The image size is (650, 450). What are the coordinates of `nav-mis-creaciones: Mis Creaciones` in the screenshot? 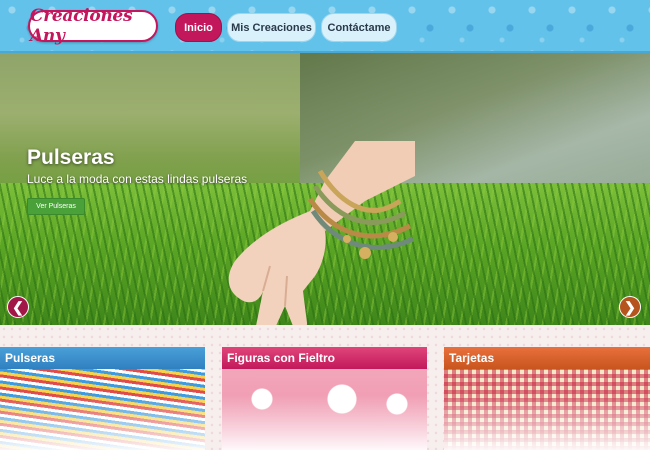 It's located at (271, 27).